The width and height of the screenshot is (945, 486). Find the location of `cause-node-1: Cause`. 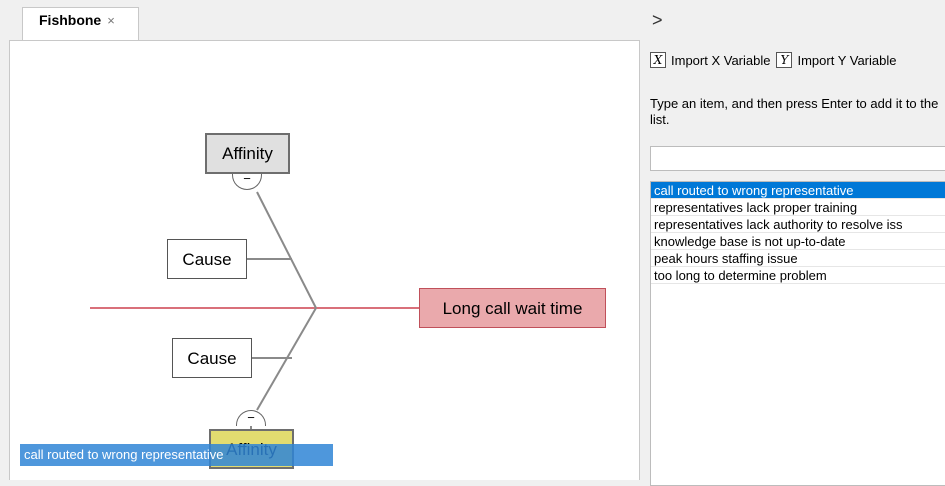

cause-node-1: Cause is located at coordinates (207, 259).